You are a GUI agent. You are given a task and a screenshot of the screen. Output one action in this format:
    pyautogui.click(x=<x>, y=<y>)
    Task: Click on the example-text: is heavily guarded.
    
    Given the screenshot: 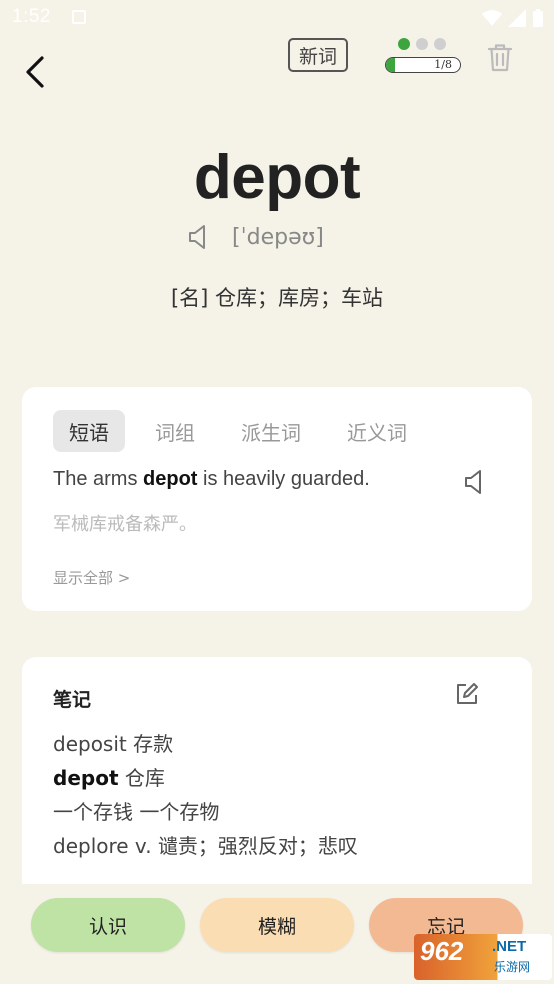 What is the action you would take?
    pyautogui.click(x=283, y=479)
    